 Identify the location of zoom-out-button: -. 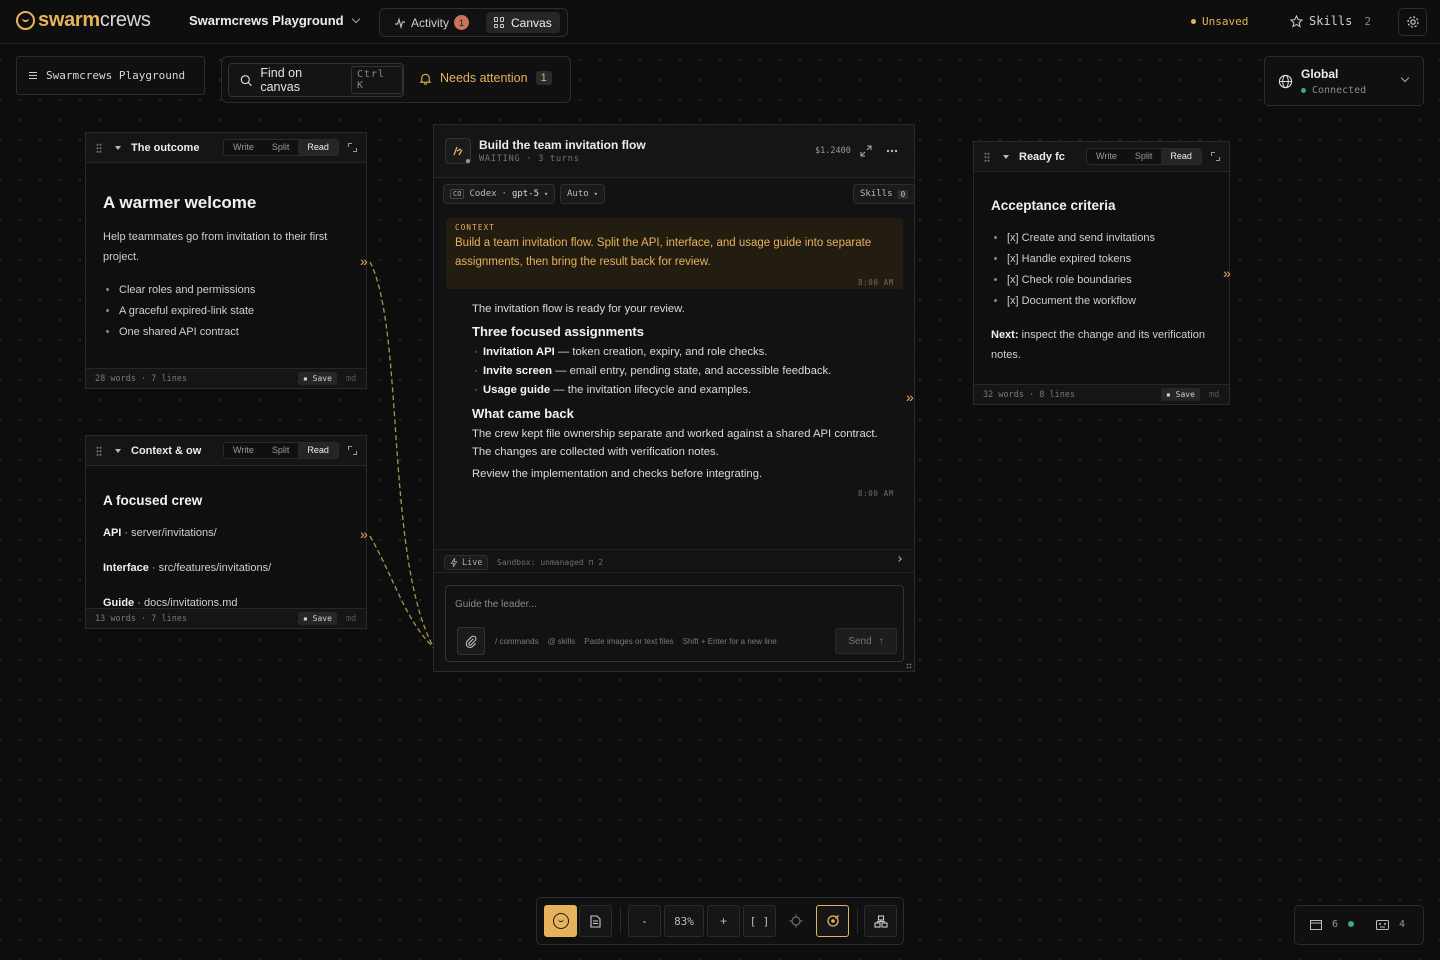
(644, 921).